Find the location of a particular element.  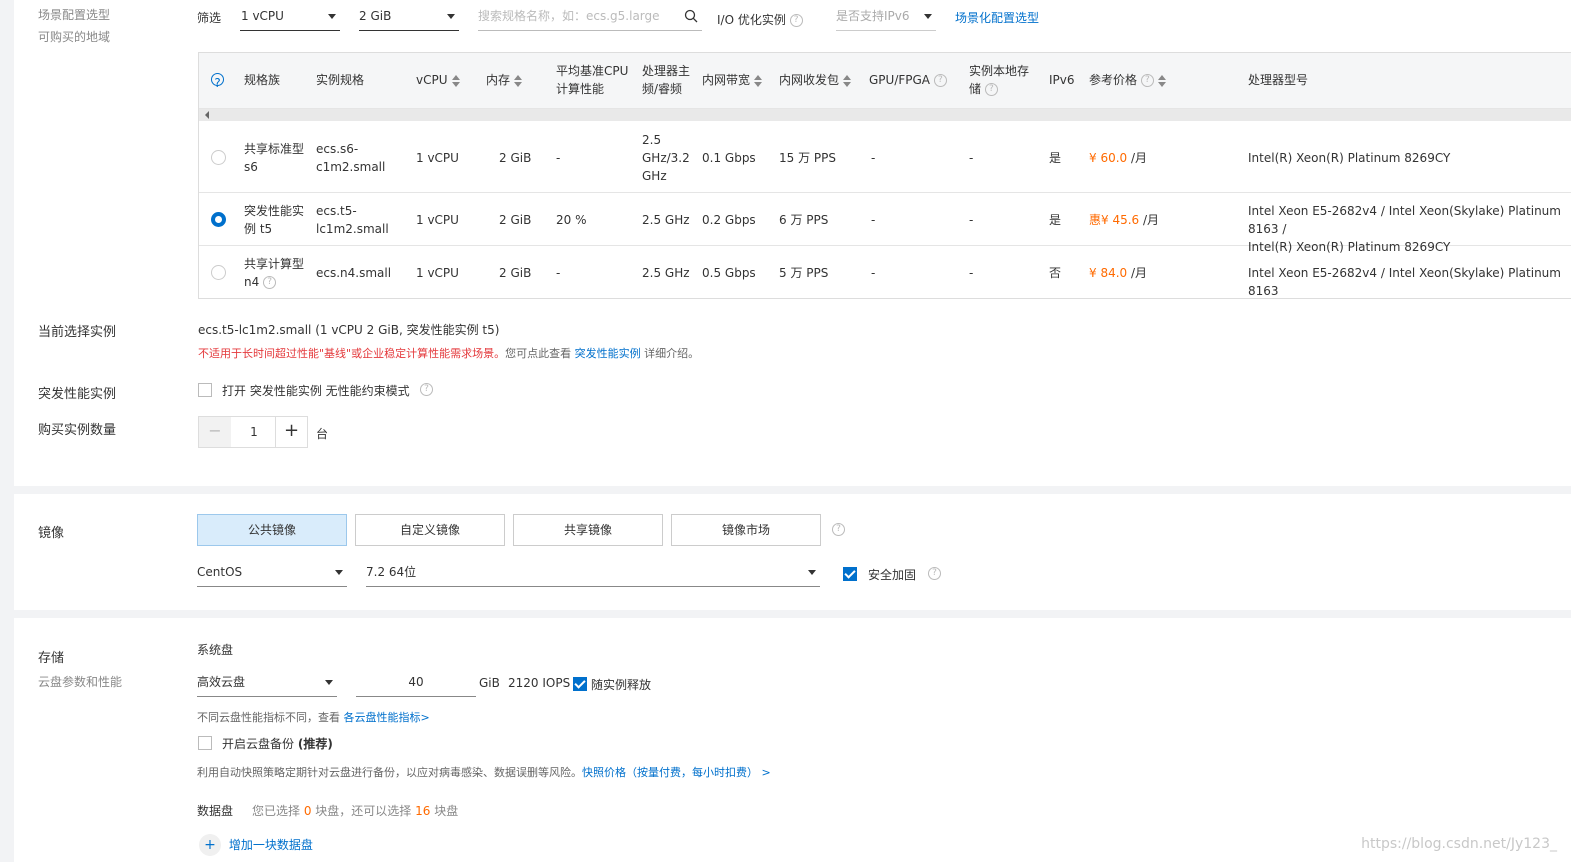

image-label: 镜像 is located at coordinates (51, 533).